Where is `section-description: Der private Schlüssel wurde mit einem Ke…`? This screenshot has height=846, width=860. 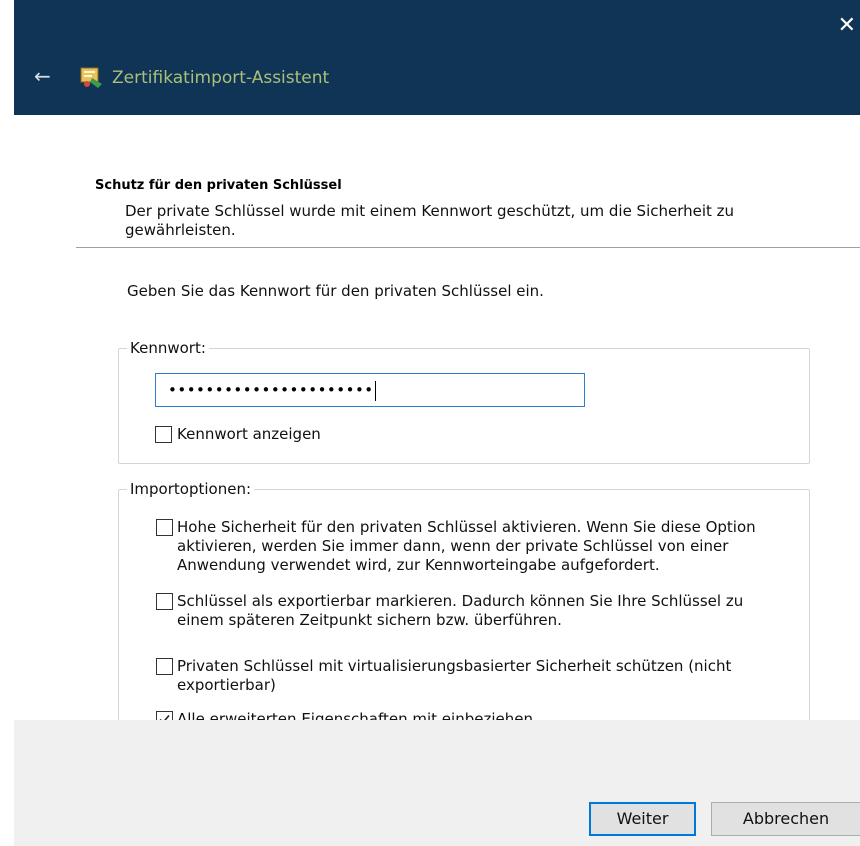 section-description: Der private Schlüssel wurde mit einem Ke… is located at coordinates (430, 220).